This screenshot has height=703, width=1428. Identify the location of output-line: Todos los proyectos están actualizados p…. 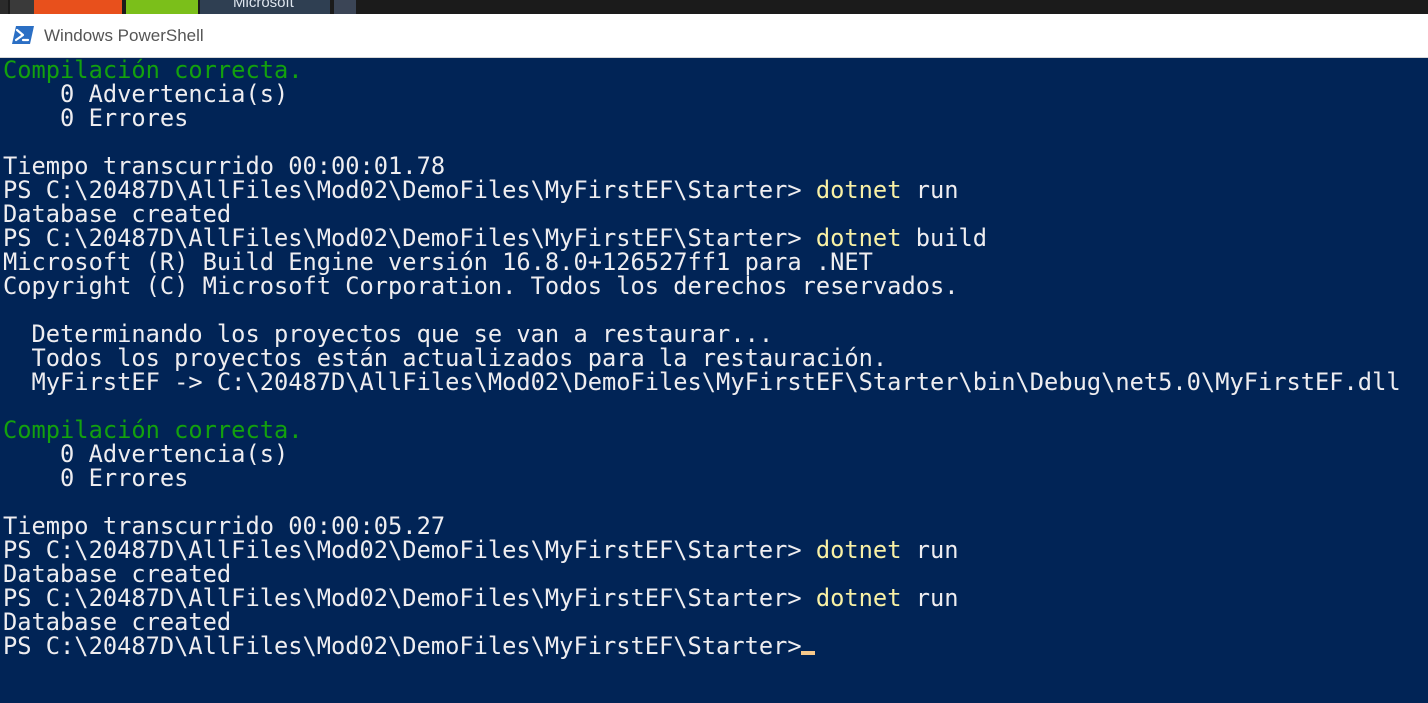
(445, 358).